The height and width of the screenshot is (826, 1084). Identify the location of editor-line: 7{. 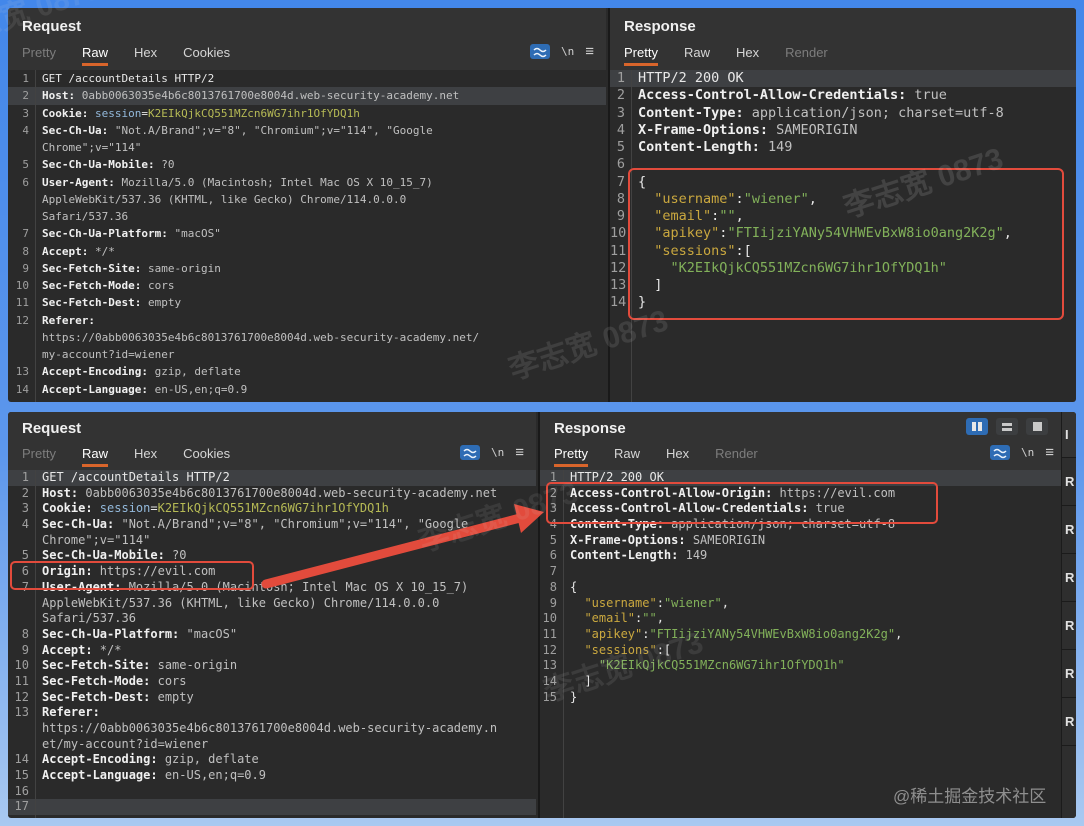
(843, 182).